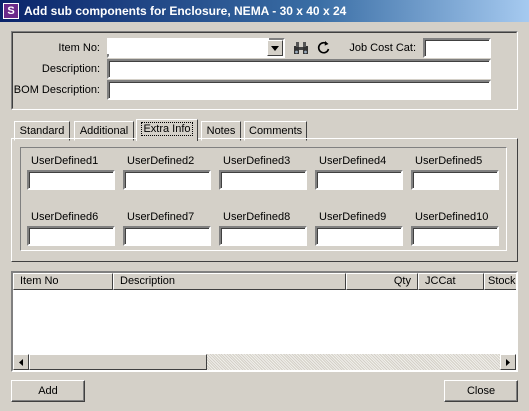 The width and height of the screenshot is (529, 411). I want to click on chevron-down-icon, so click(275, 48).